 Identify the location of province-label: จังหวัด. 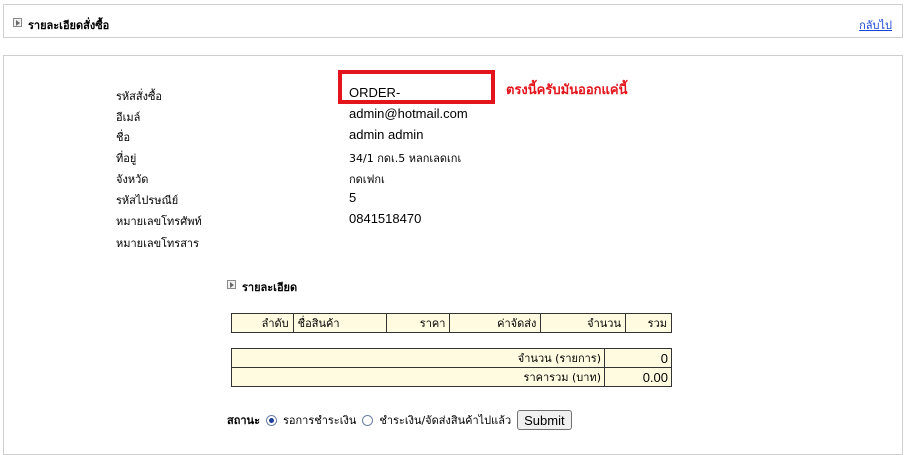
(132, 179).